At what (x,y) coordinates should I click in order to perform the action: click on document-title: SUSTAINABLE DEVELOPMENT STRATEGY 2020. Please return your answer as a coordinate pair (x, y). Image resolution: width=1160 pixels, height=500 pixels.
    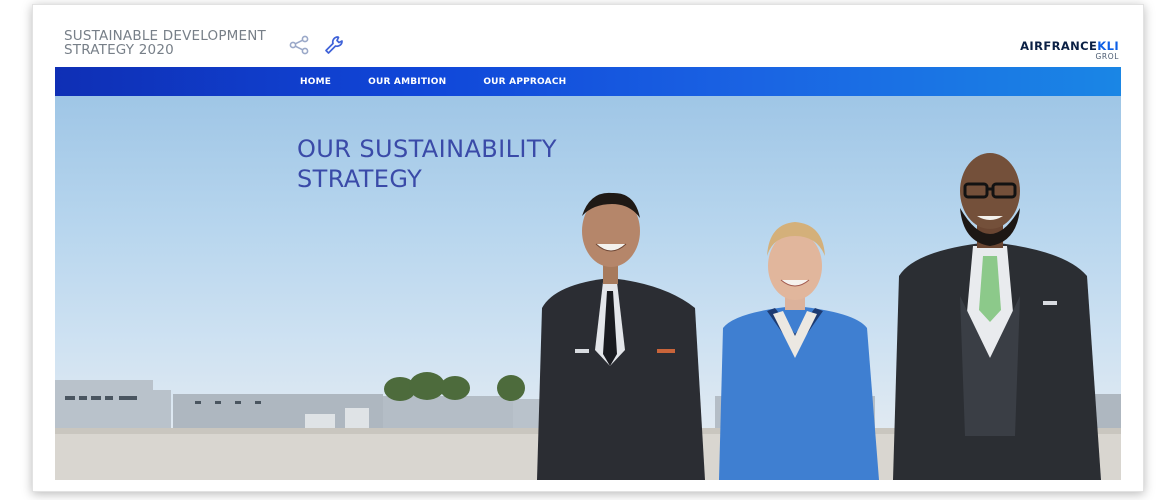
    Looking at the image, I should click on (165, 43).